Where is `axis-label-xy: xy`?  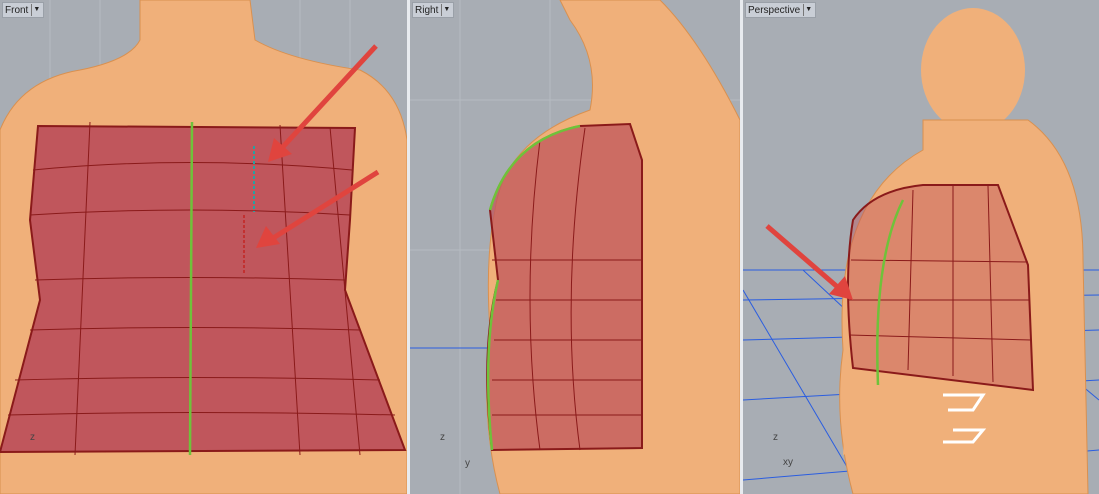 axis-label-xy: xy is located at coordinates (788, 462).